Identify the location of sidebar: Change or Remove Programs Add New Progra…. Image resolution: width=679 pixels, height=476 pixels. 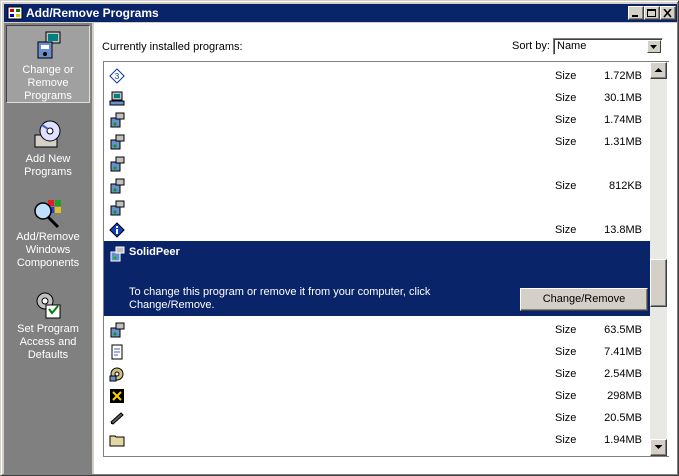
(48, 248).